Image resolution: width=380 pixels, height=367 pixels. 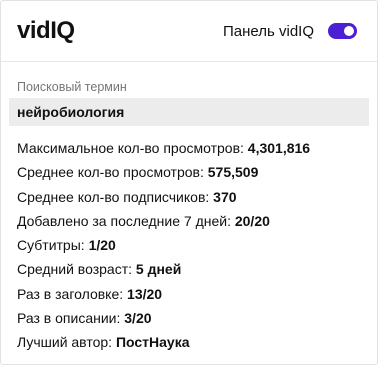 I want to click on stat-label: Средний возраст:, so click(x=75, y=269).